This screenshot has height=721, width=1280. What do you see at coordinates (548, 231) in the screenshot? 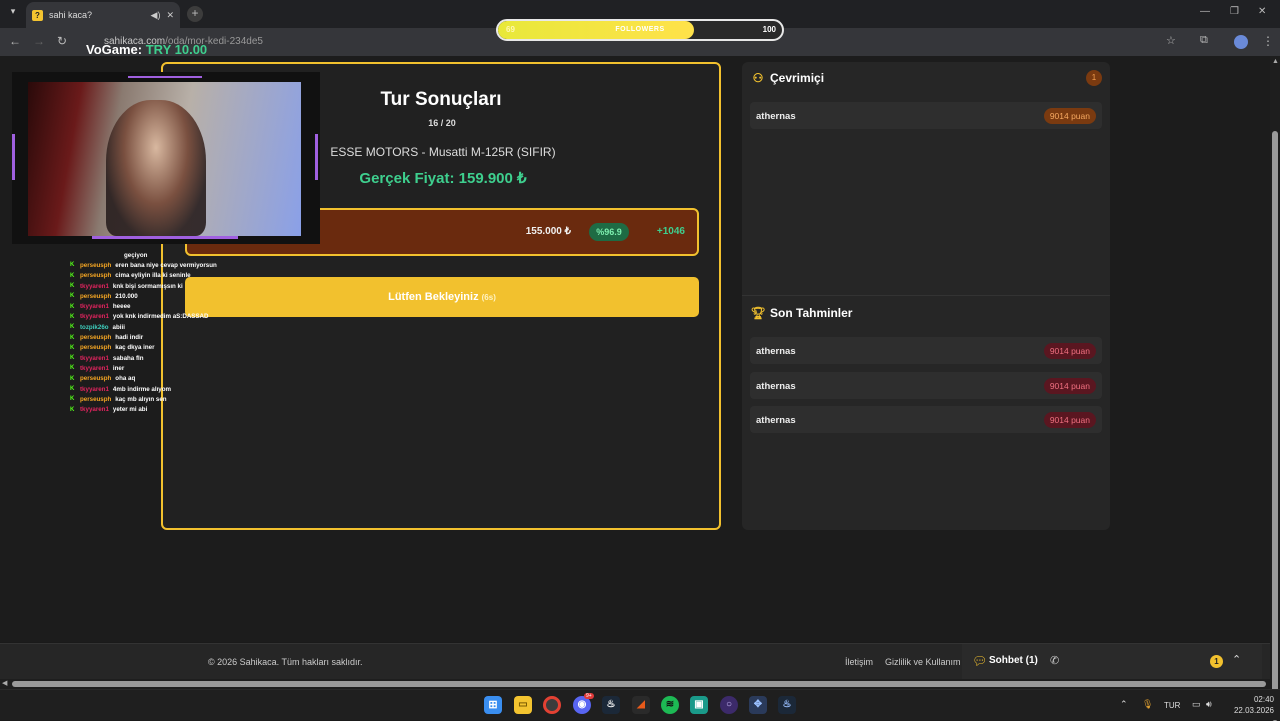
I see `guess-value: 155.000 ₺` at bounding box center [548, 231].